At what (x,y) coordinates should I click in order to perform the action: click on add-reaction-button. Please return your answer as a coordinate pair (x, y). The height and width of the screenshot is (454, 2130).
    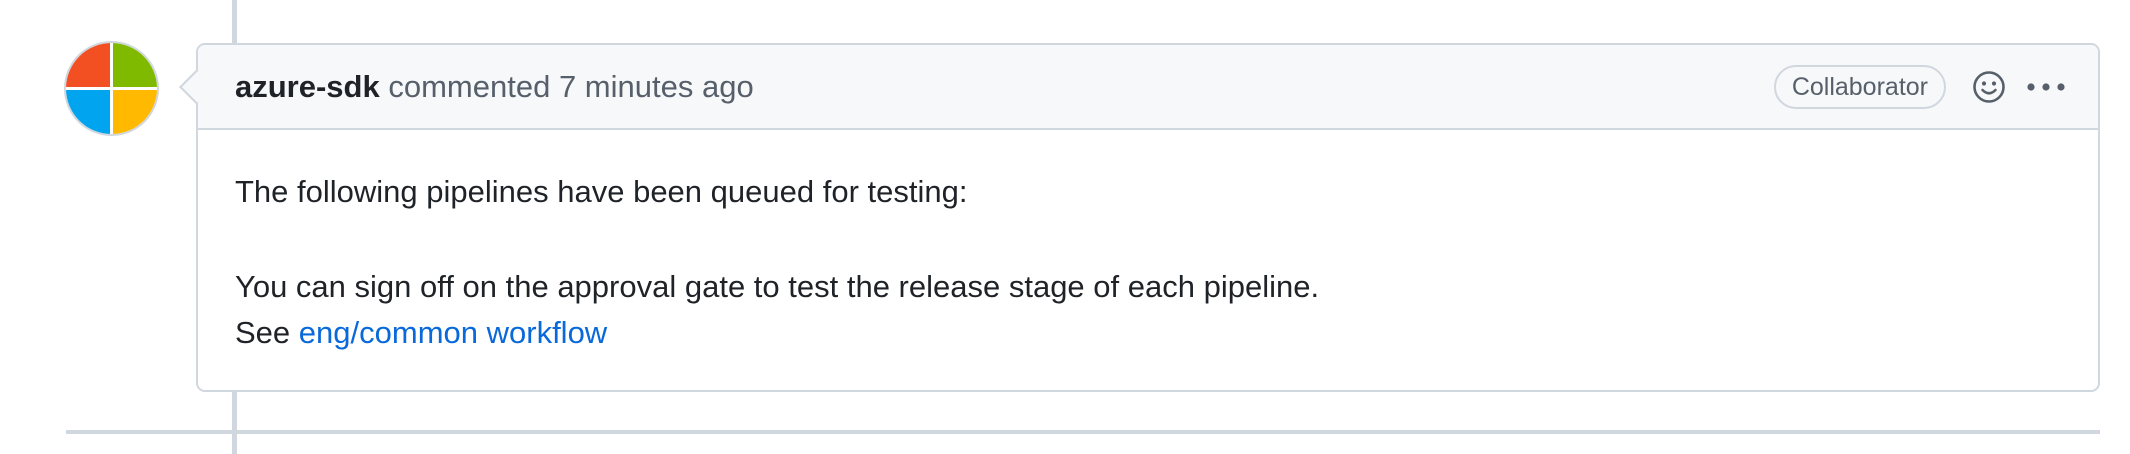
    Looking at the image, I should click on (1989, 87).